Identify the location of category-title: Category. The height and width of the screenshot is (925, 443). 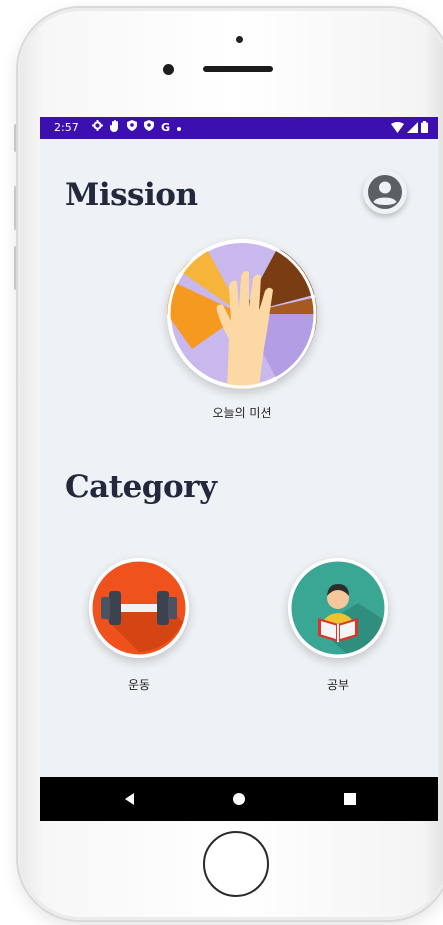
(141, 487).